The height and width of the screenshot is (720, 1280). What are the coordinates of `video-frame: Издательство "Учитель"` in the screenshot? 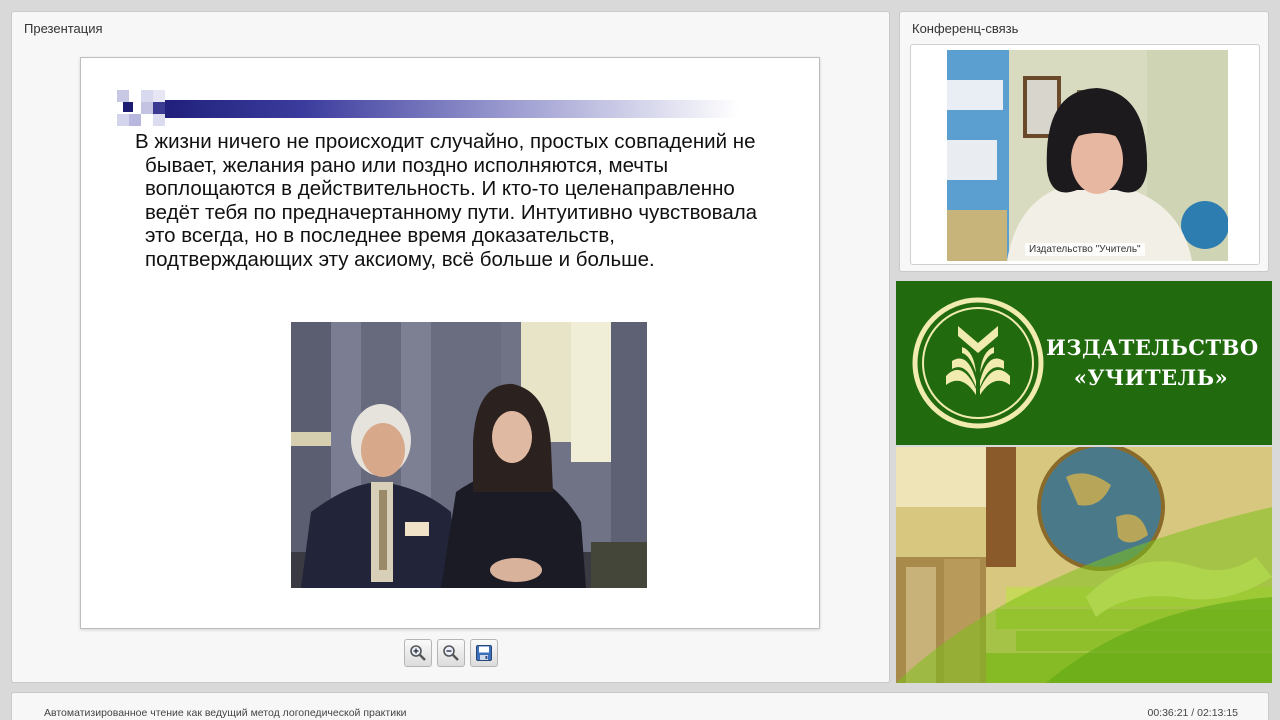 It's located at (1085, 154).